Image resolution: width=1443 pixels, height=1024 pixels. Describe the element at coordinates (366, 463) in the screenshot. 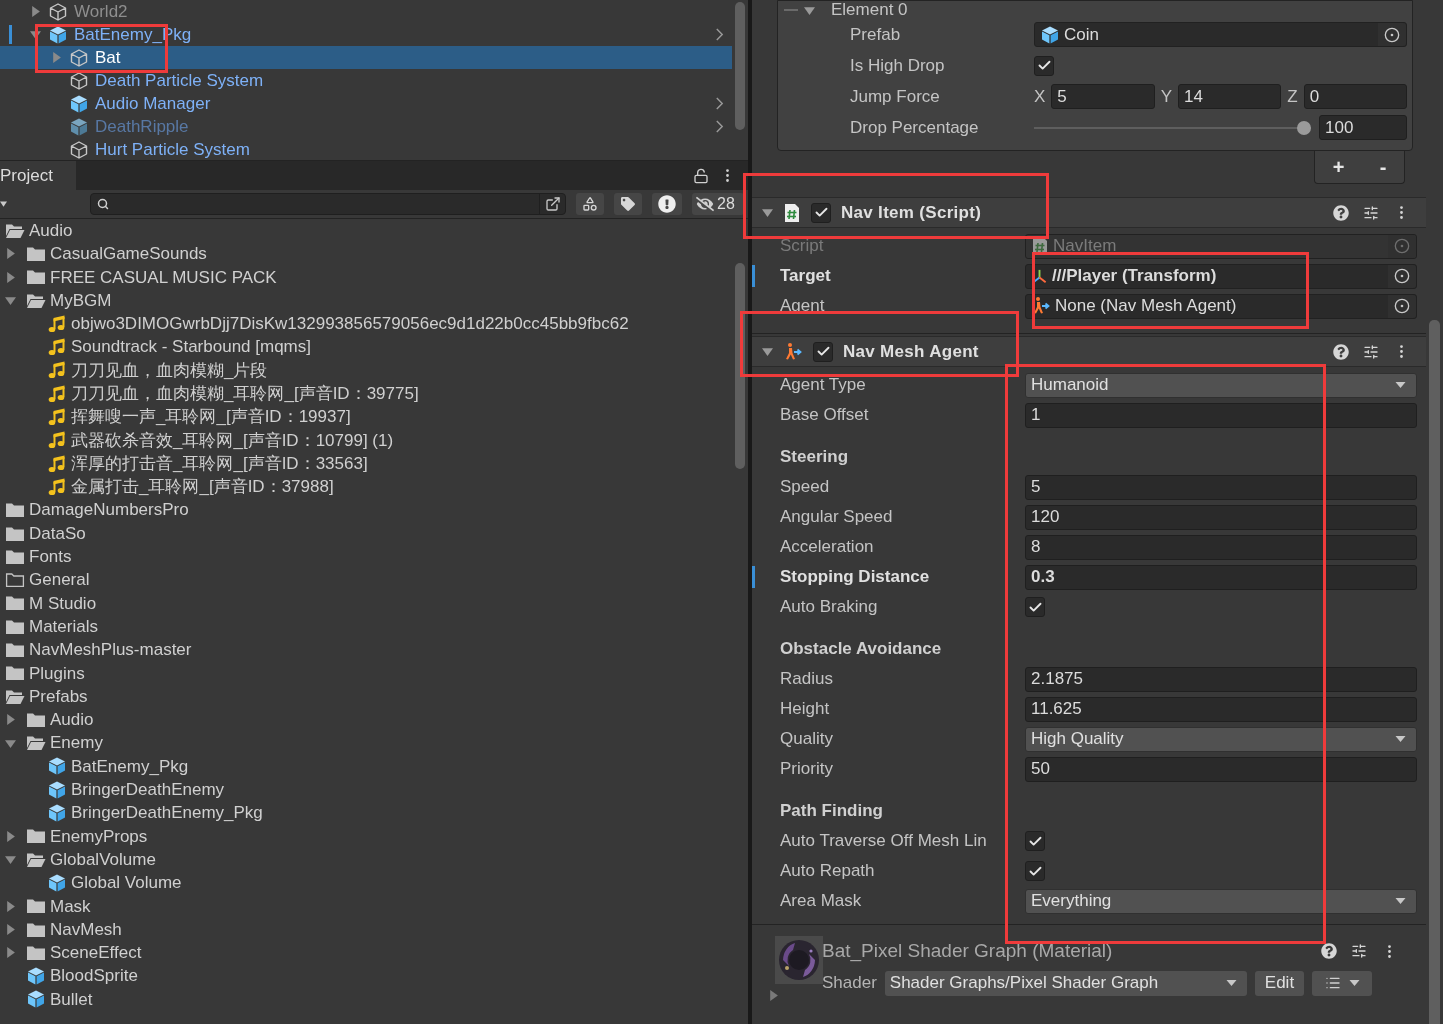

I see `project-item: 浑厚的打击音_耳聆网_[声音ID：33563]` at that location.